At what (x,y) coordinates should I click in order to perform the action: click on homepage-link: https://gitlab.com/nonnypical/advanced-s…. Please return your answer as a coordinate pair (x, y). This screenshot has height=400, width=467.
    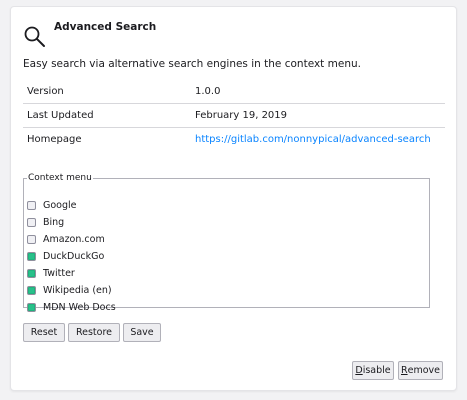
    Looking at the image, I should click on (313, 139).